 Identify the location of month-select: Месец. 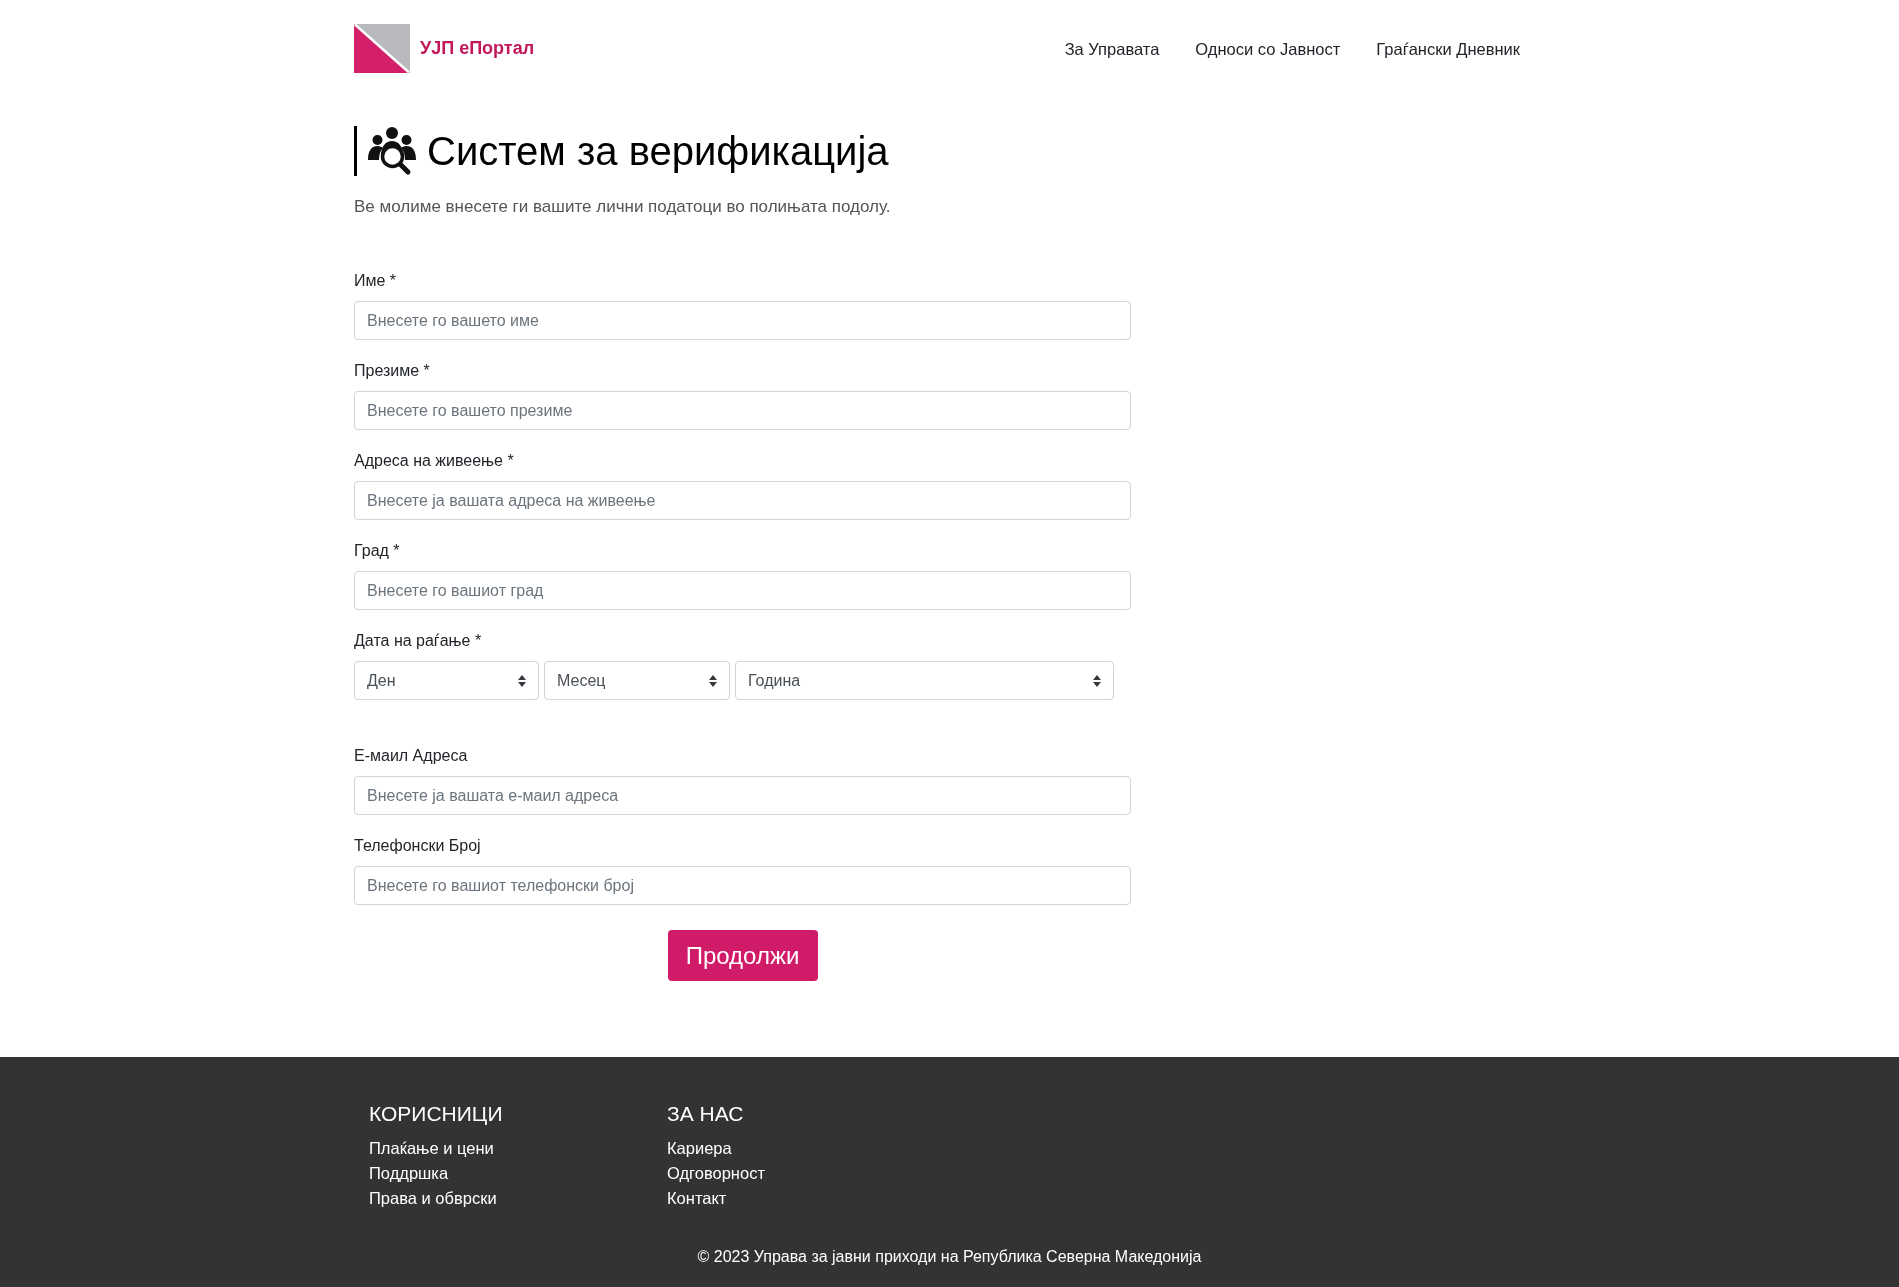
(637, 680).